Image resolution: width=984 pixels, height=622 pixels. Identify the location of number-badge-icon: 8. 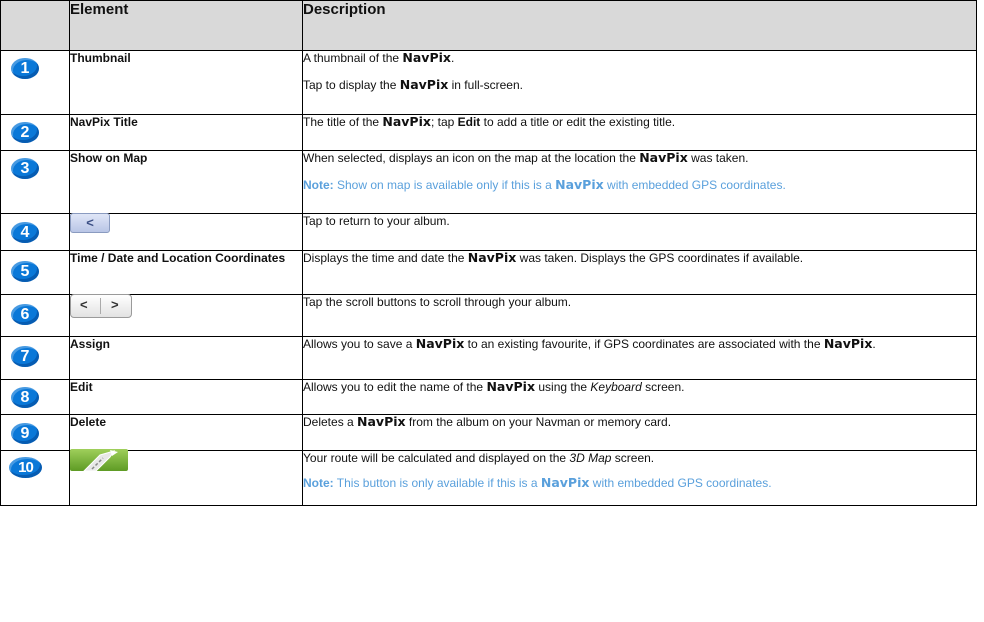
(25, 397).